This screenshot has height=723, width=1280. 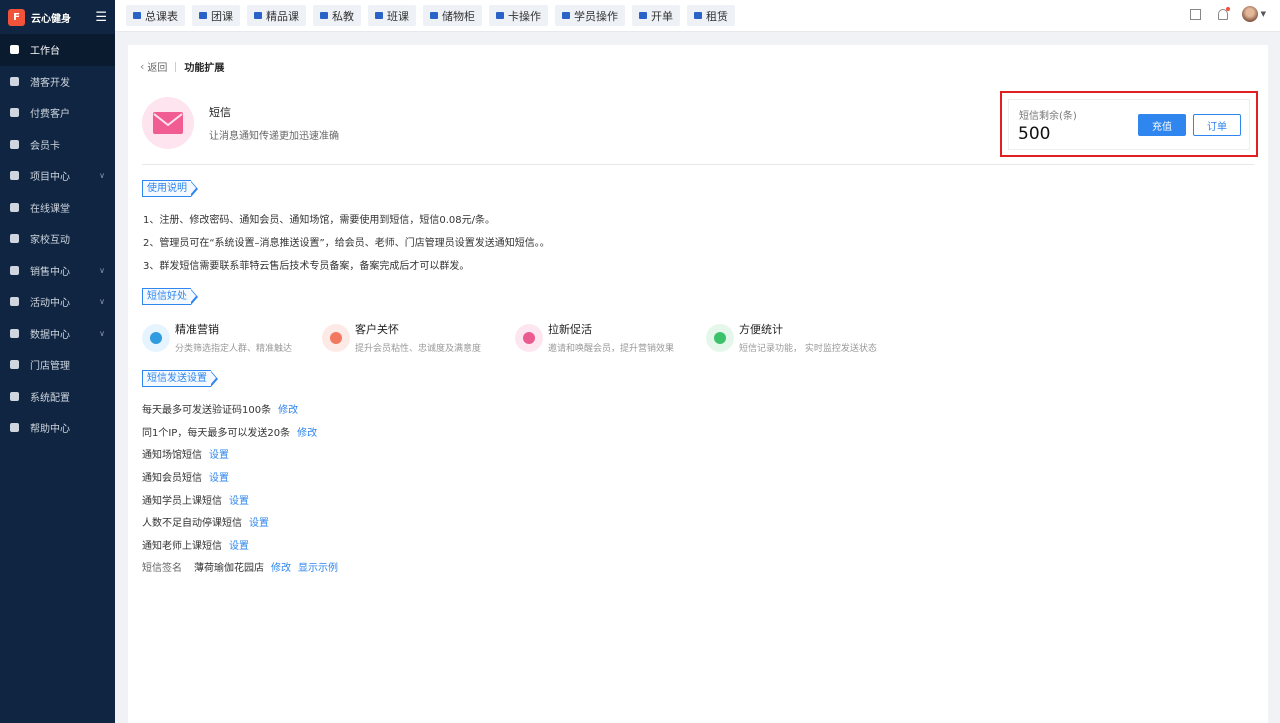 What do you see at coordinates (529, 337) in the screenshot?
I see `user-add-icon` at bounding box center [529, 337].